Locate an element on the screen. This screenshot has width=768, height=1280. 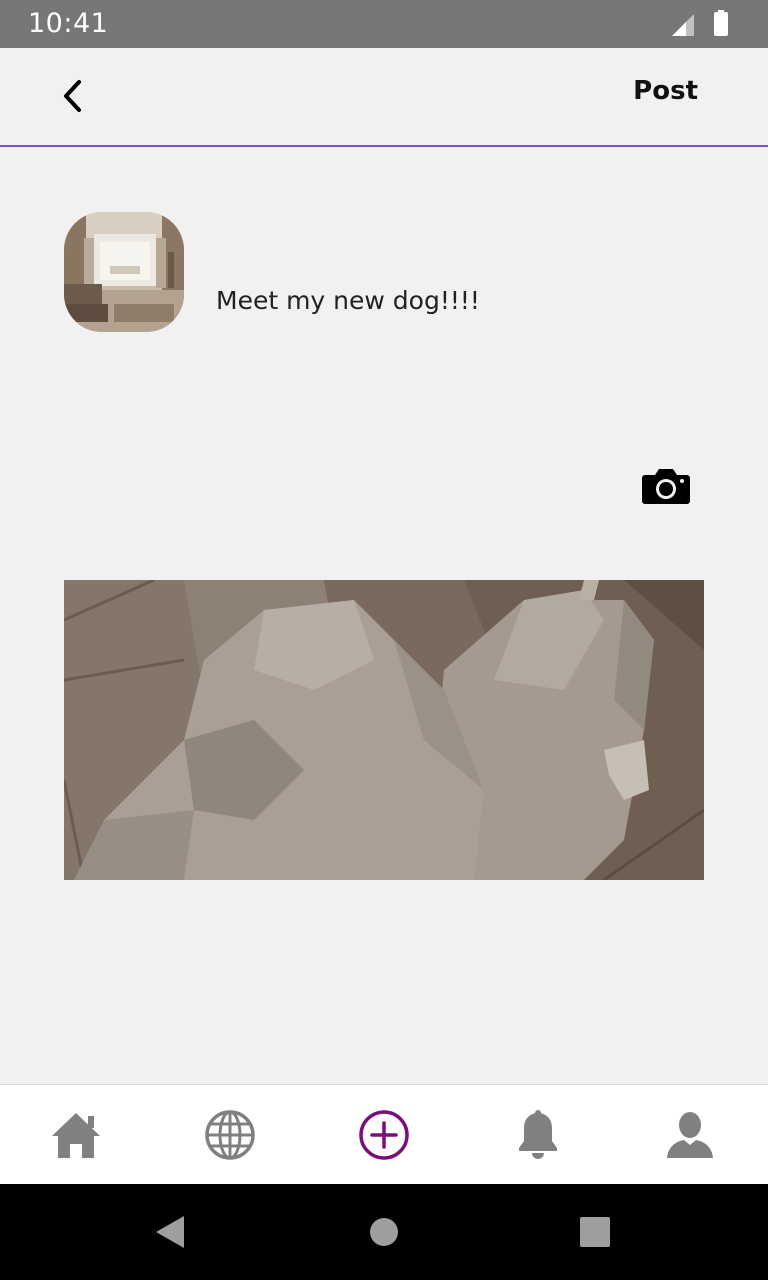
battery-icon is located at coordinates (721, 23).